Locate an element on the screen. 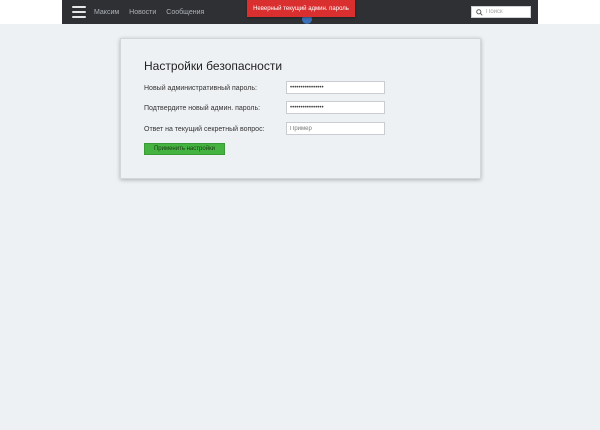 The height and width of the screenshot is (430, 600). nav-link-news: Новости is located at coordinates (142, 12).